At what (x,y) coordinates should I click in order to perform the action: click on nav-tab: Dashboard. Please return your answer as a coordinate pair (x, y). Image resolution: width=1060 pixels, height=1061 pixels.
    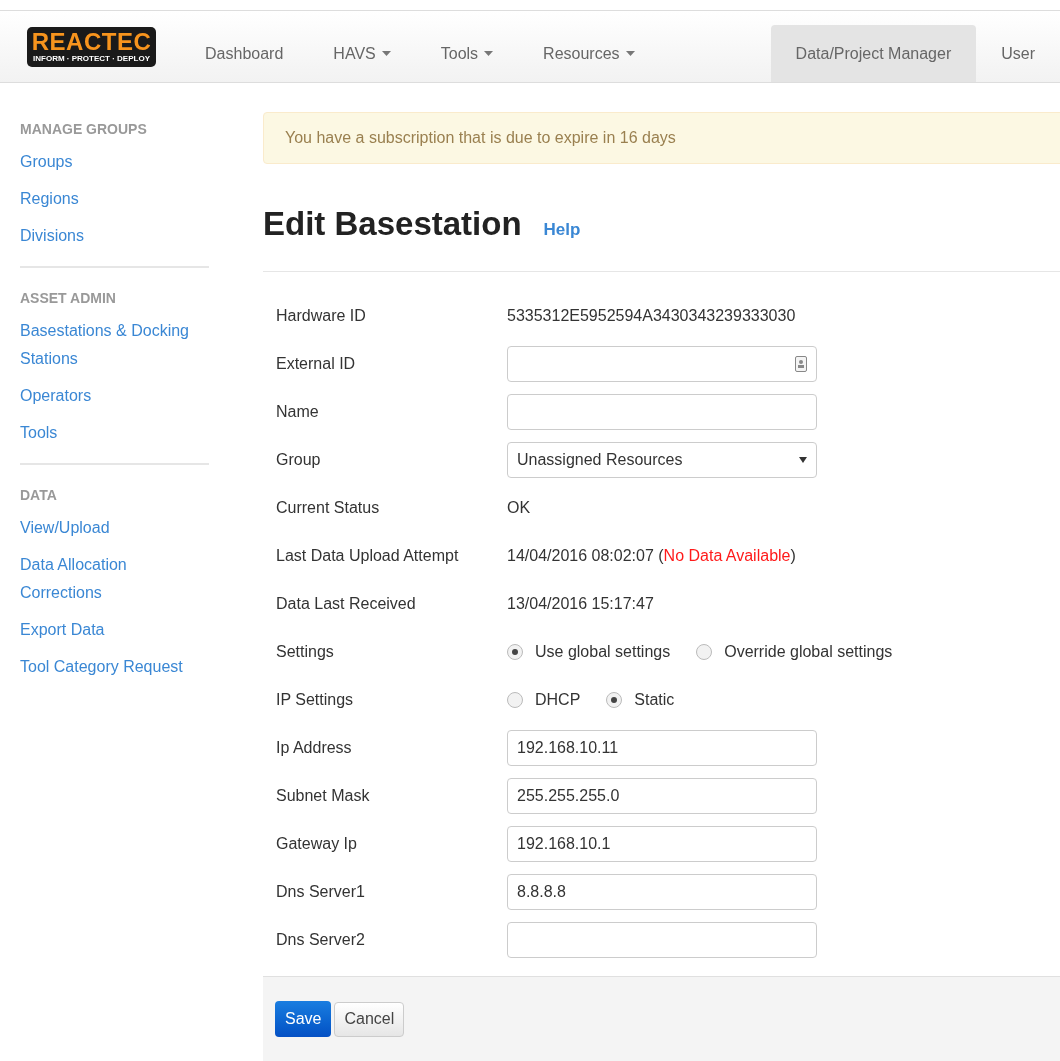
    Looking at the image, I should click on (244, 53).